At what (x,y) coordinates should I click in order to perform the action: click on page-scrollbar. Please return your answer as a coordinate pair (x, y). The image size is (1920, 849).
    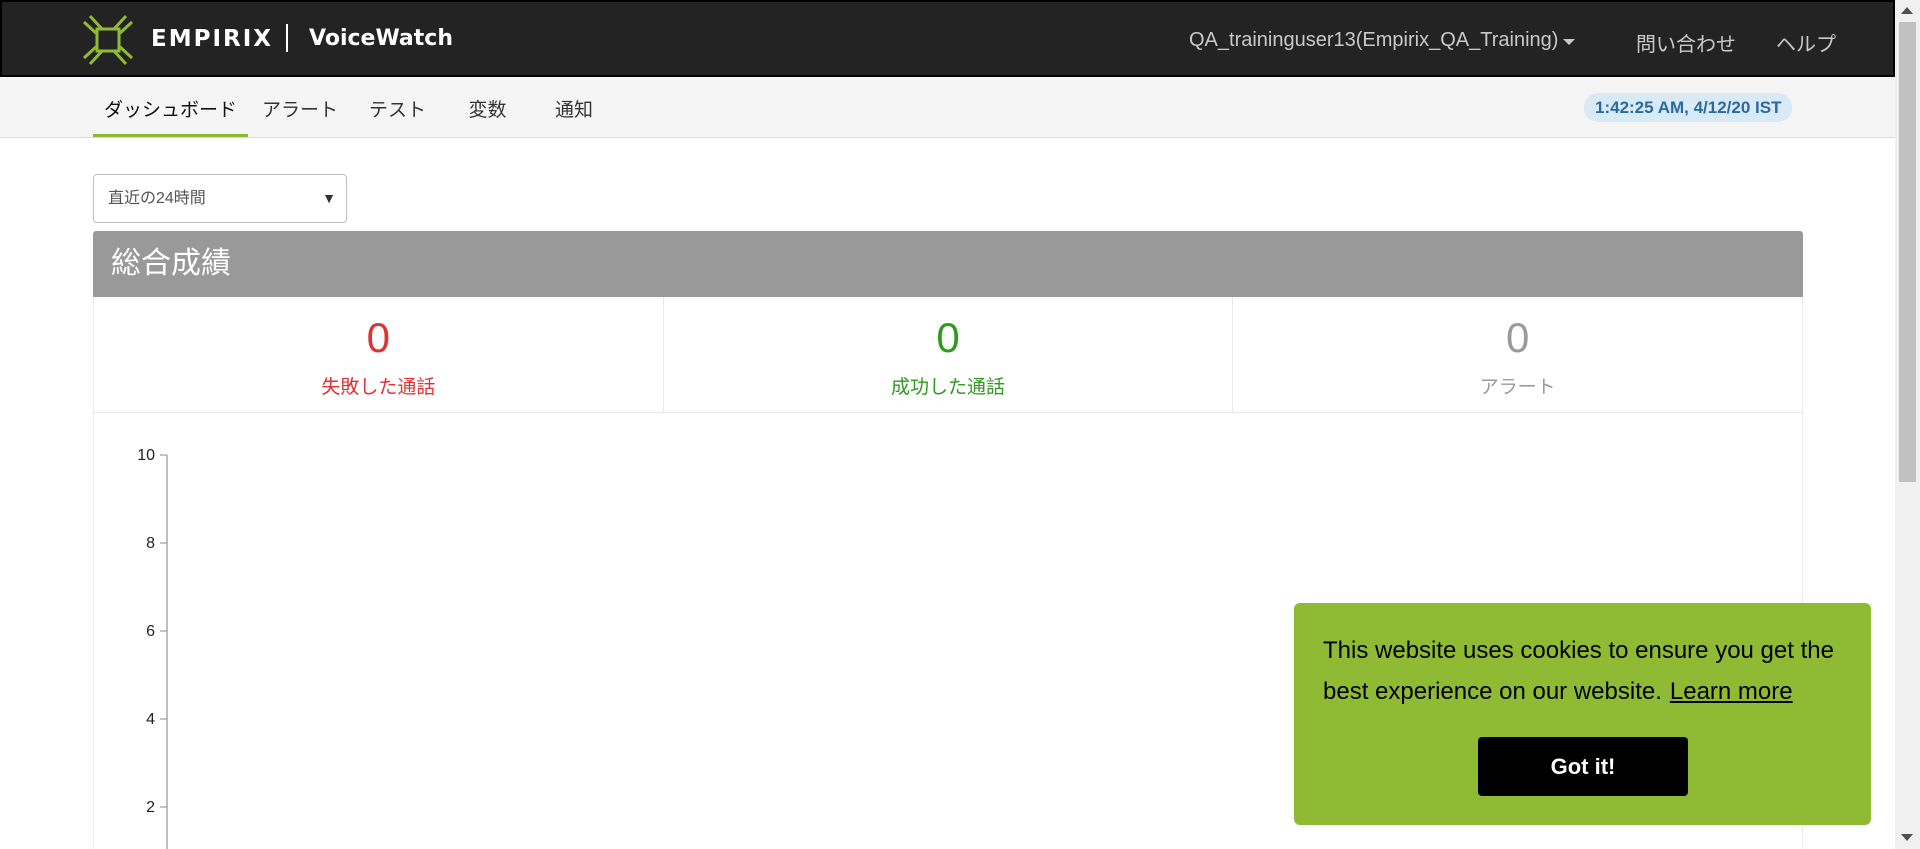
    Looking at the image, I should click on (1907, 424).